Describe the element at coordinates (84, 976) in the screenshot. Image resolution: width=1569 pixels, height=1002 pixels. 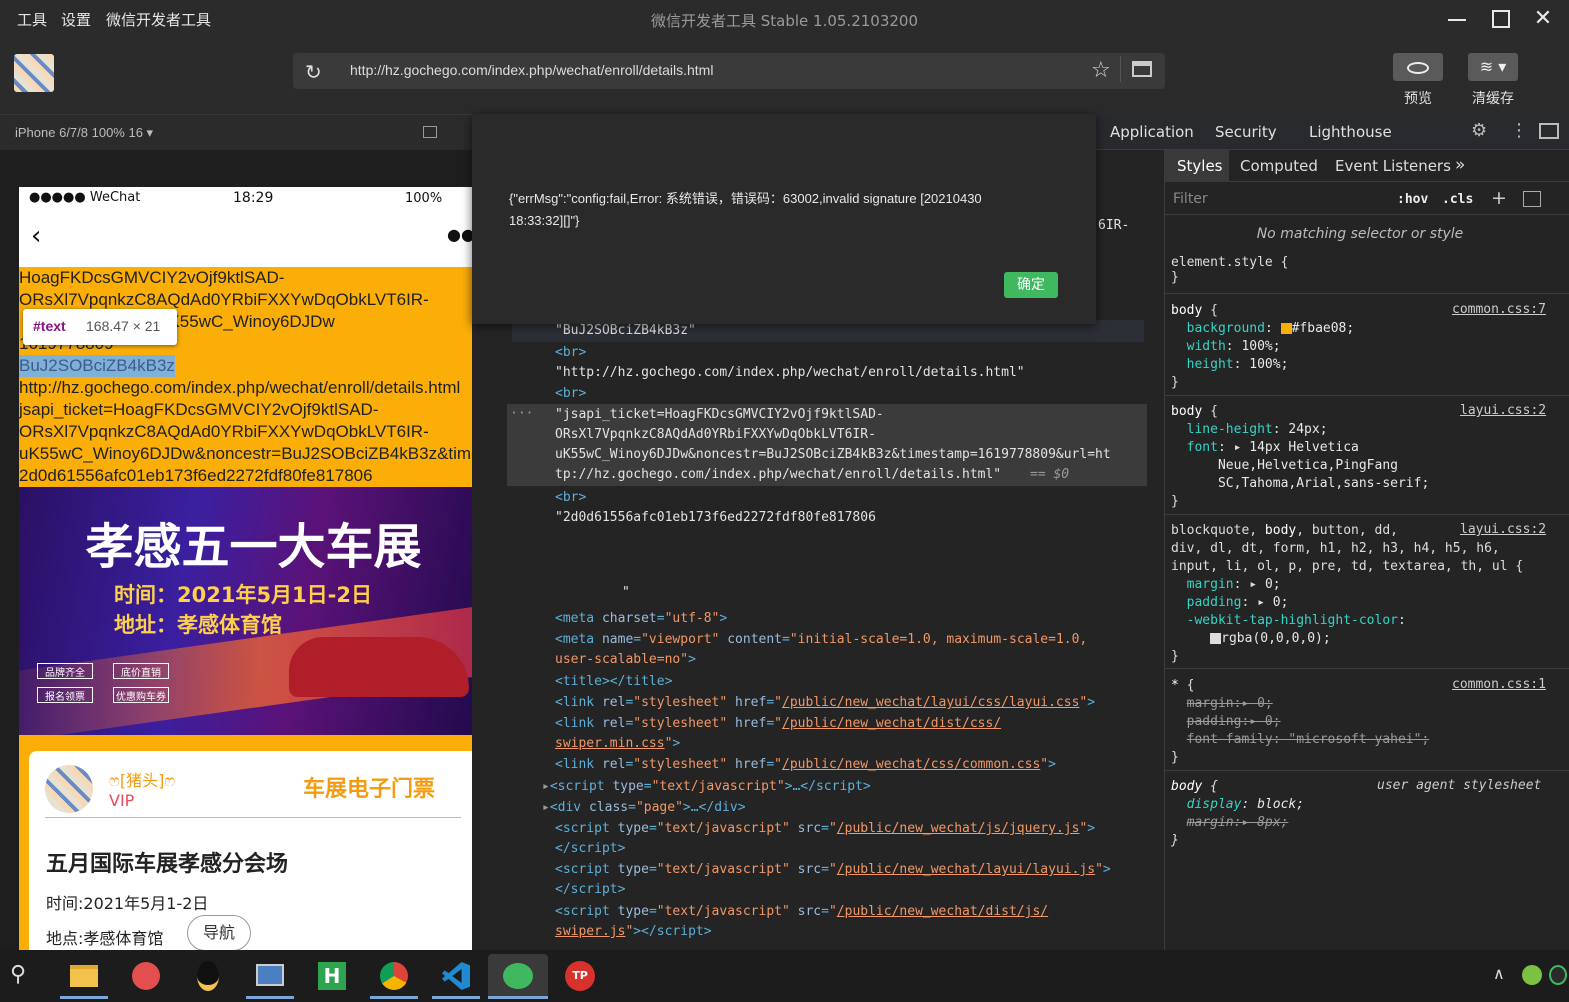
I see `file-explorer-icon` at that location.